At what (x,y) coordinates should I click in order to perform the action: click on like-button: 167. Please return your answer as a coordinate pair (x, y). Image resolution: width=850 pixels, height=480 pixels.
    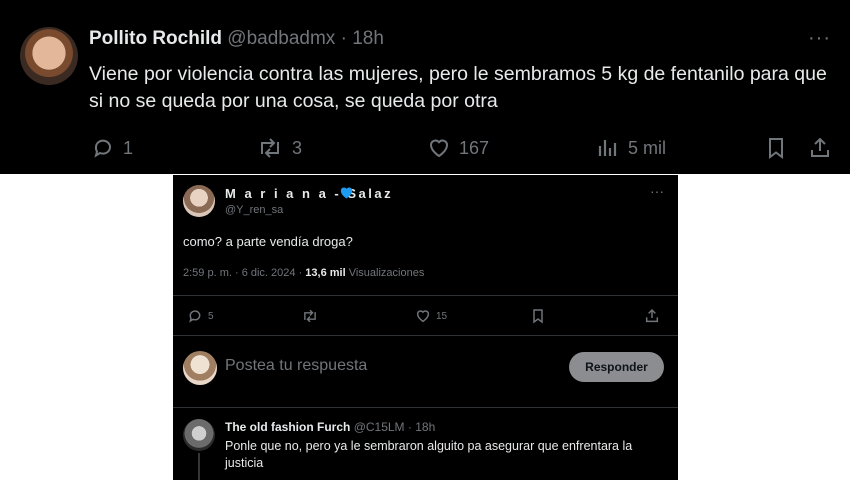
    Looking at the image, I should click on (458, 148).